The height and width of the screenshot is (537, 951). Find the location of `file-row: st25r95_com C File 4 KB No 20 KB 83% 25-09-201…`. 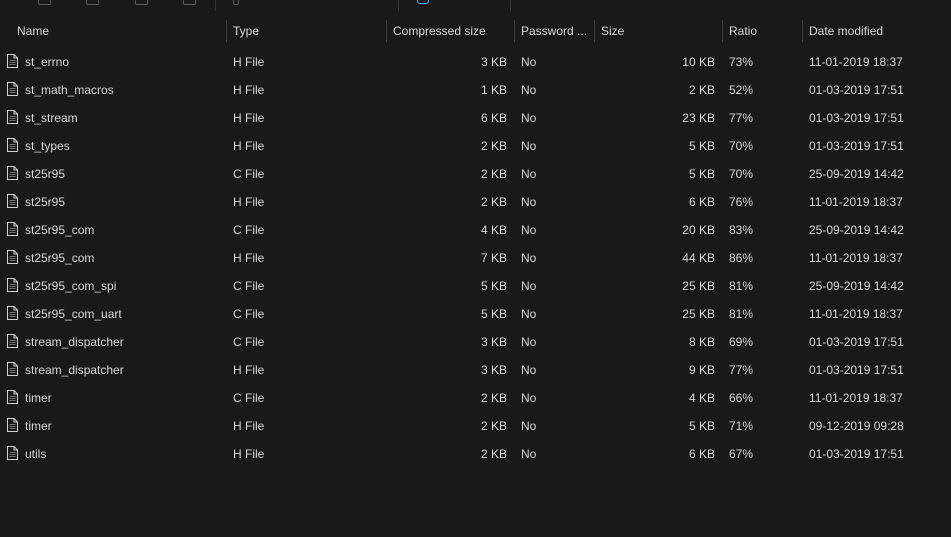

file-row: st25r95_com C File 4 KB No 20 KB 83% 25-09-201… is located at coordinates (475, 230).